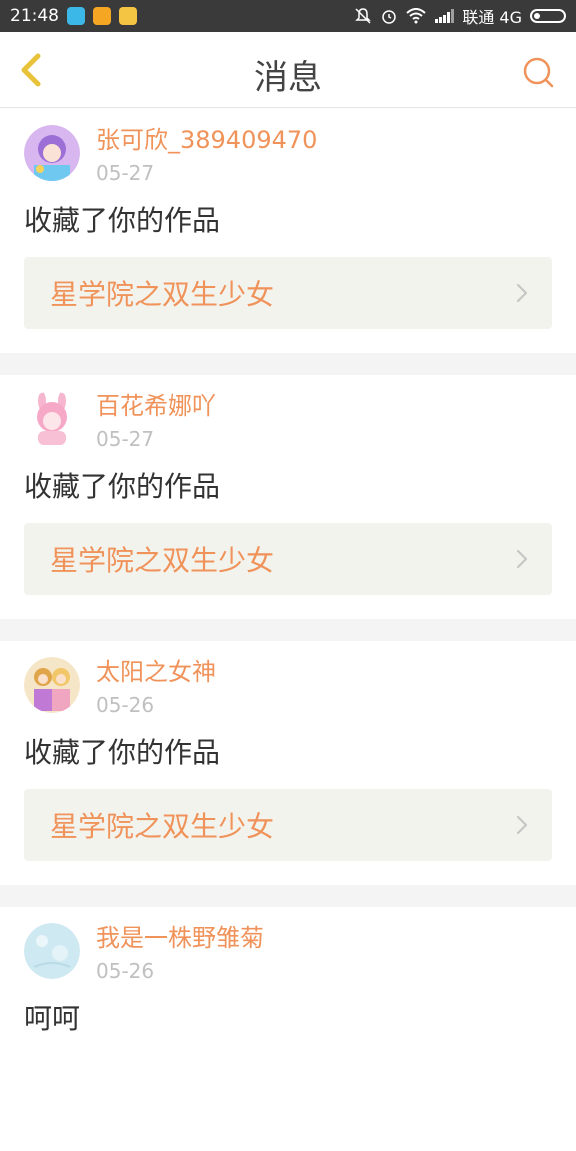 This screenshot has width=576, height=1151. I want to click on chat-app-icon, so click(102, 16).